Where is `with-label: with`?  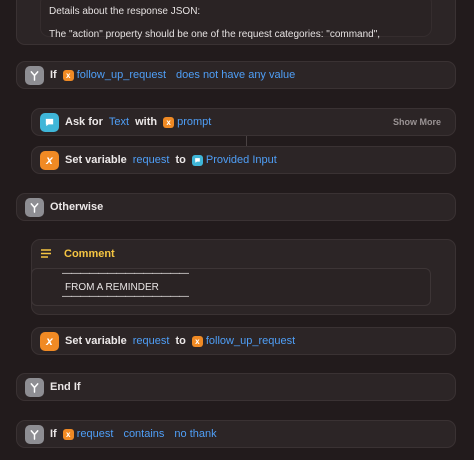
with-label: with is located at coordinates (146, 122).